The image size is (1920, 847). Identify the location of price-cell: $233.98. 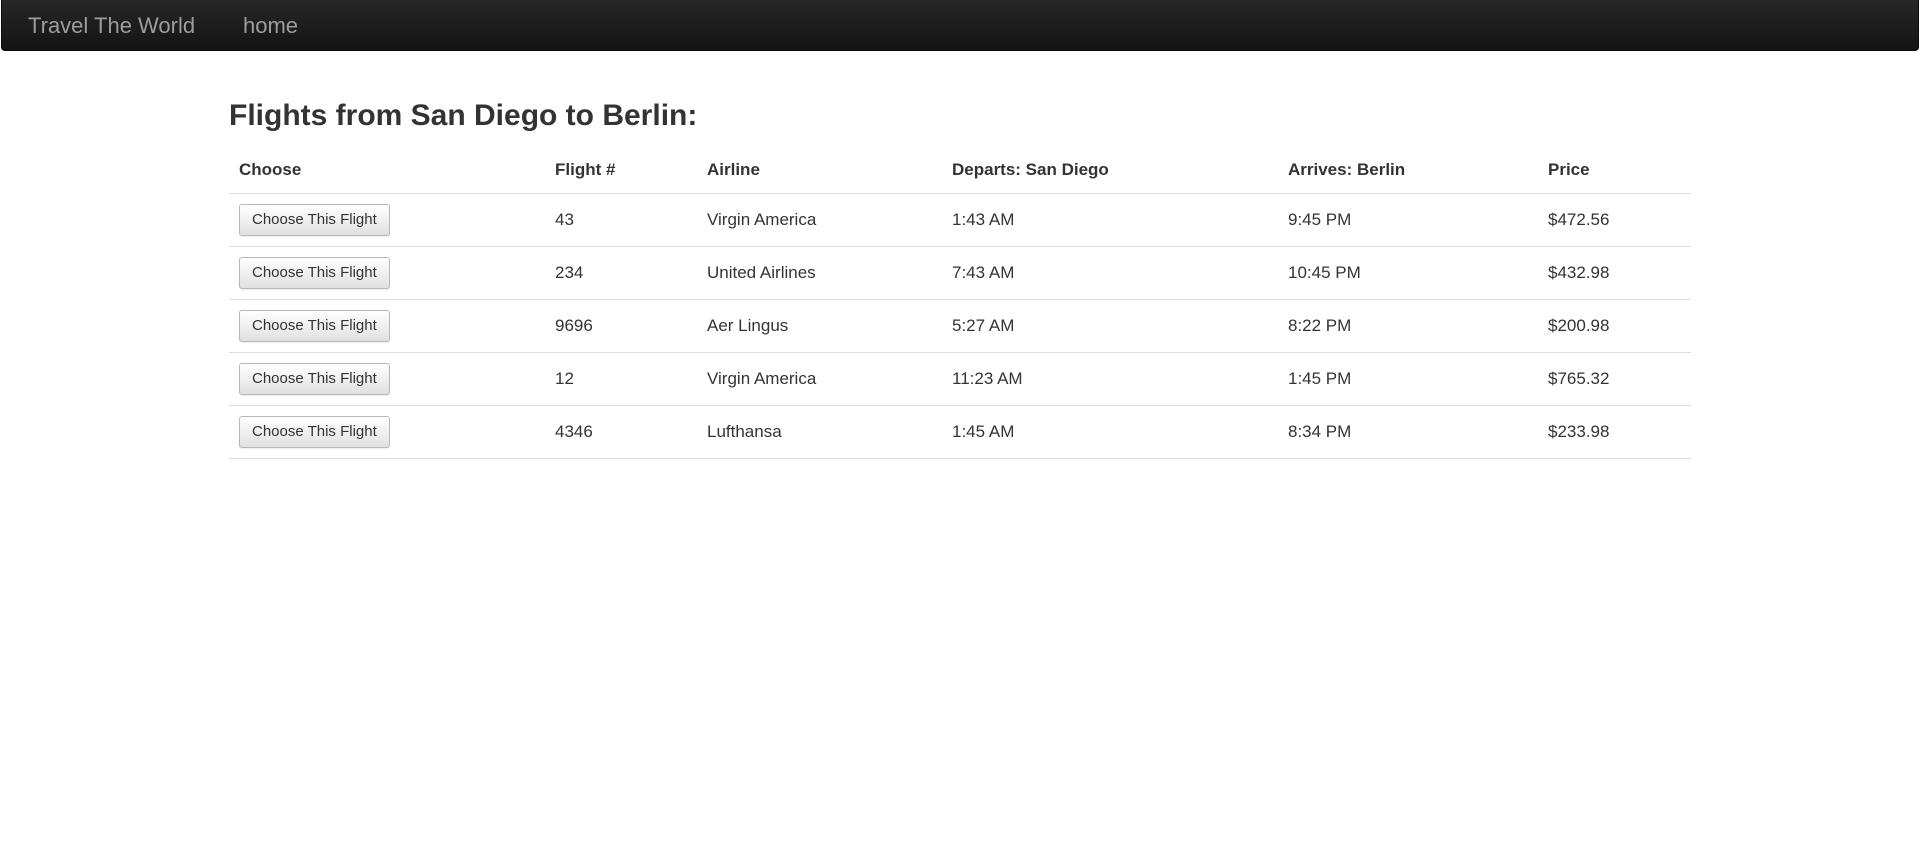
(1614, 432).